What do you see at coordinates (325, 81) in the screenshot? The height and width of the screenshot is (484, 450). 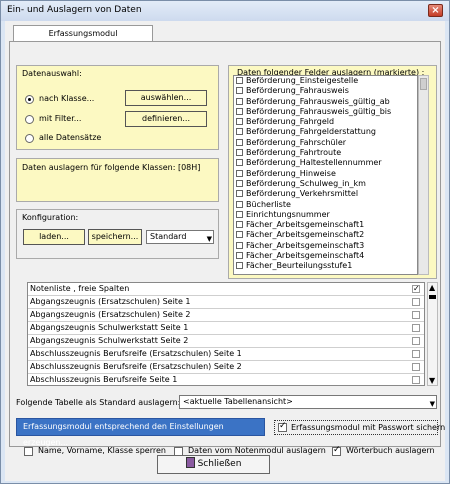 I see `field-list-item: Beförderung_Einsteigestelle` at bounding box center [325, 81].